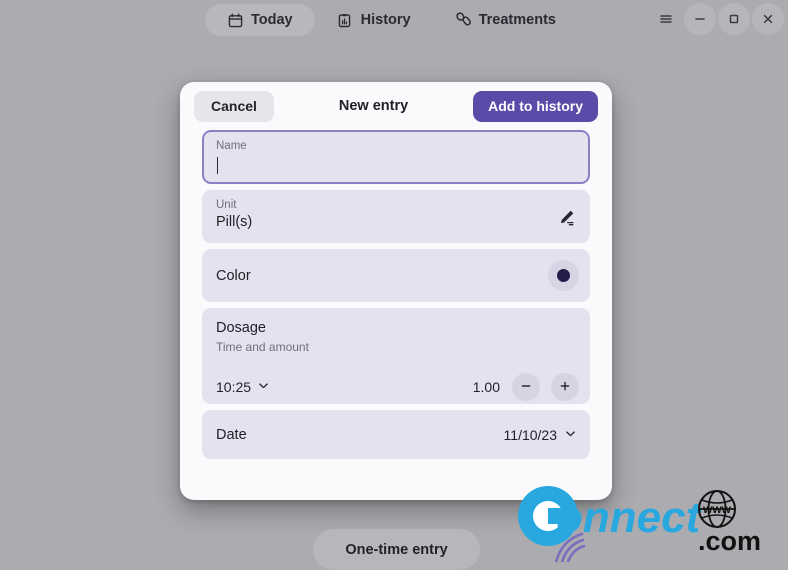 The width and height of the screenshot is (788, 570). What do you see at coordinates (231, 434) in the screenshot?
I see `date-label: Date` at bounding box center [231, 434].